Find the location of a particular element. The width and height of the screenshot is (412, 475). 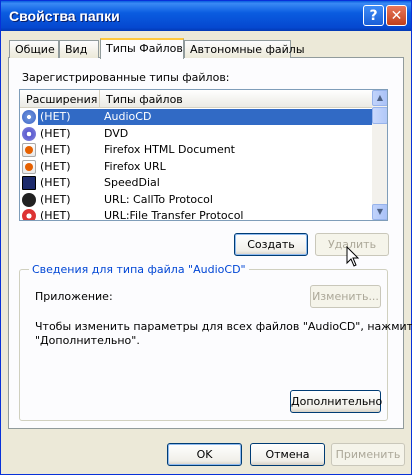

list-item: (НЕТ) SpeedDial is located at coordinates (196, 183).